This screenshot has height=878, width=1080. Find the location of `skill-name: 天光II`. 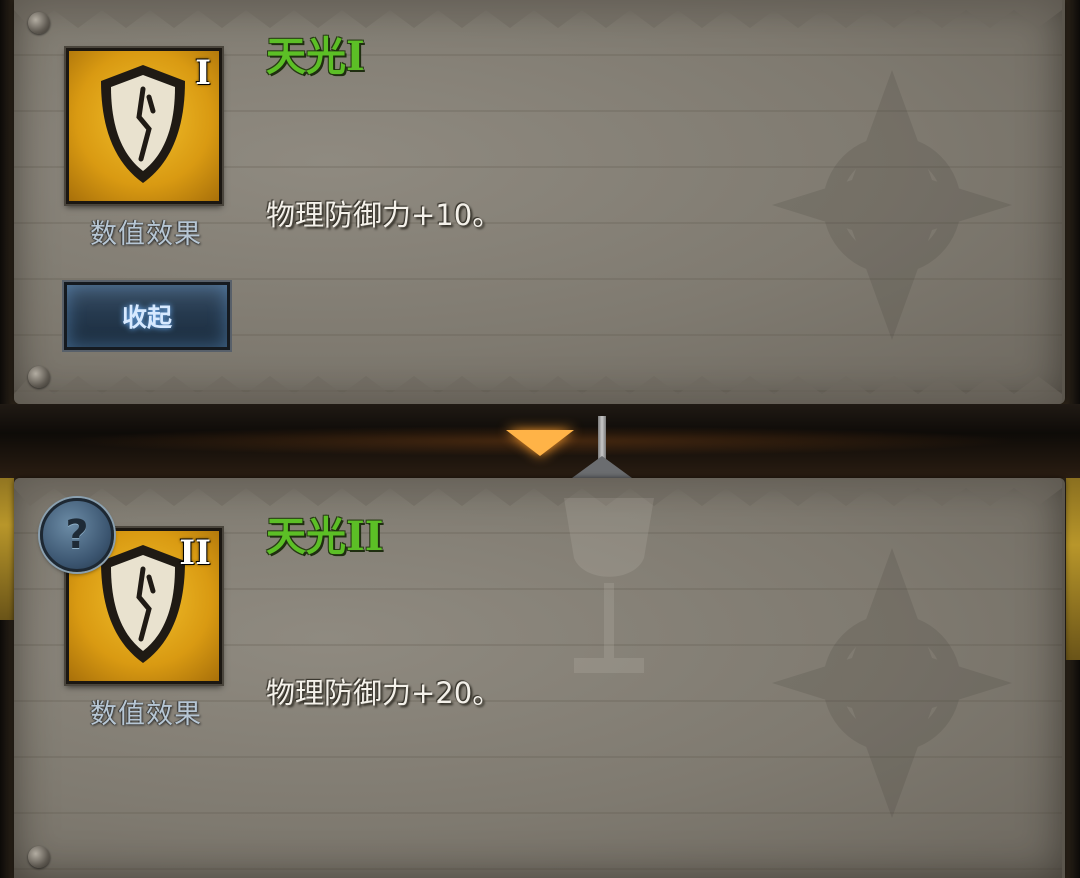

skill-name: 天光II is located at coordinates (324, 533).